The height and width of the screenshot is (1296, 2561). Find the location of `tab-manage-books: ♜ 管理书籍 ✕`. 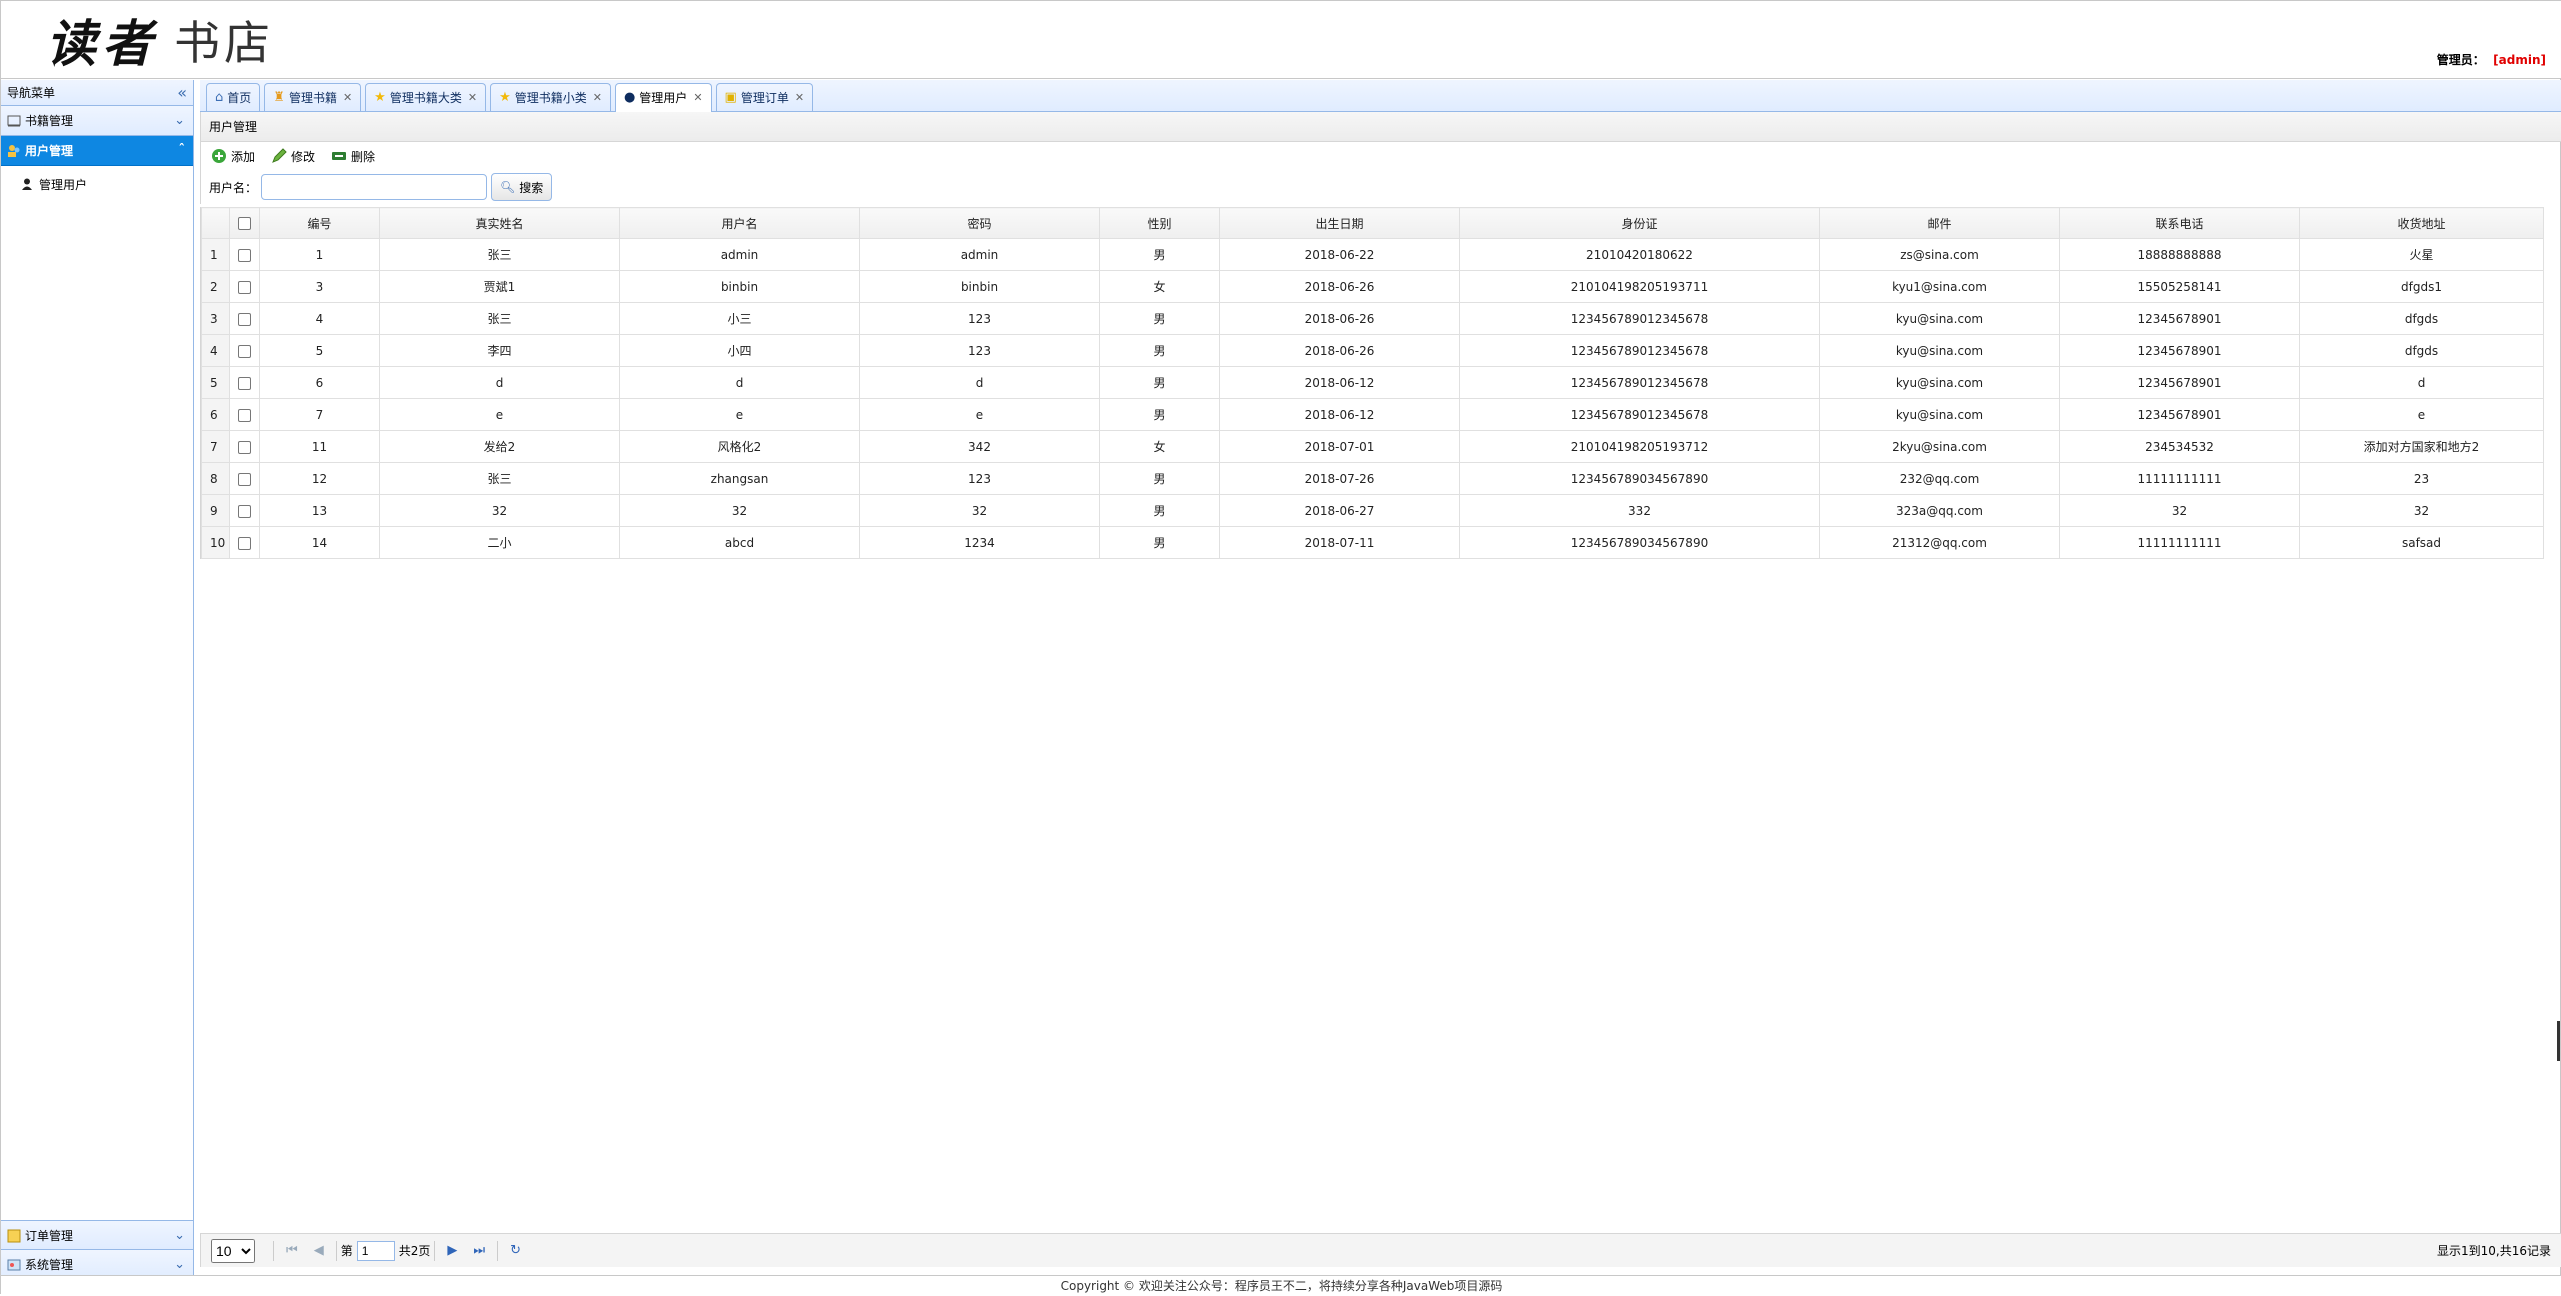

tab-manage-books: ♜ 管理书籍 ✕ is located at coordinates (313, 97).